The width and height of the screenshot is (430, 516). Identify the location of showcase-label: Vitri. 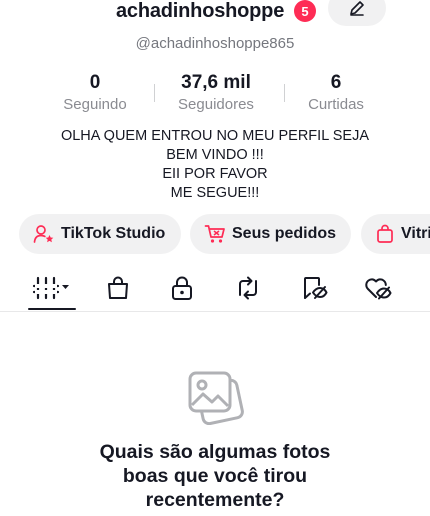
(415, 233).